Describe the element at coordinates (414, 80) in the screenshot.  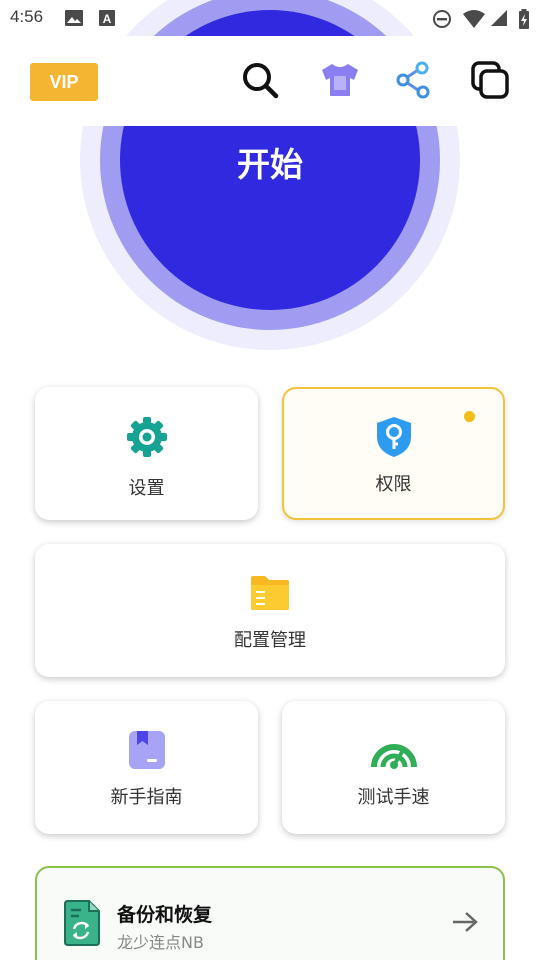
I see `share-icon` at that location.